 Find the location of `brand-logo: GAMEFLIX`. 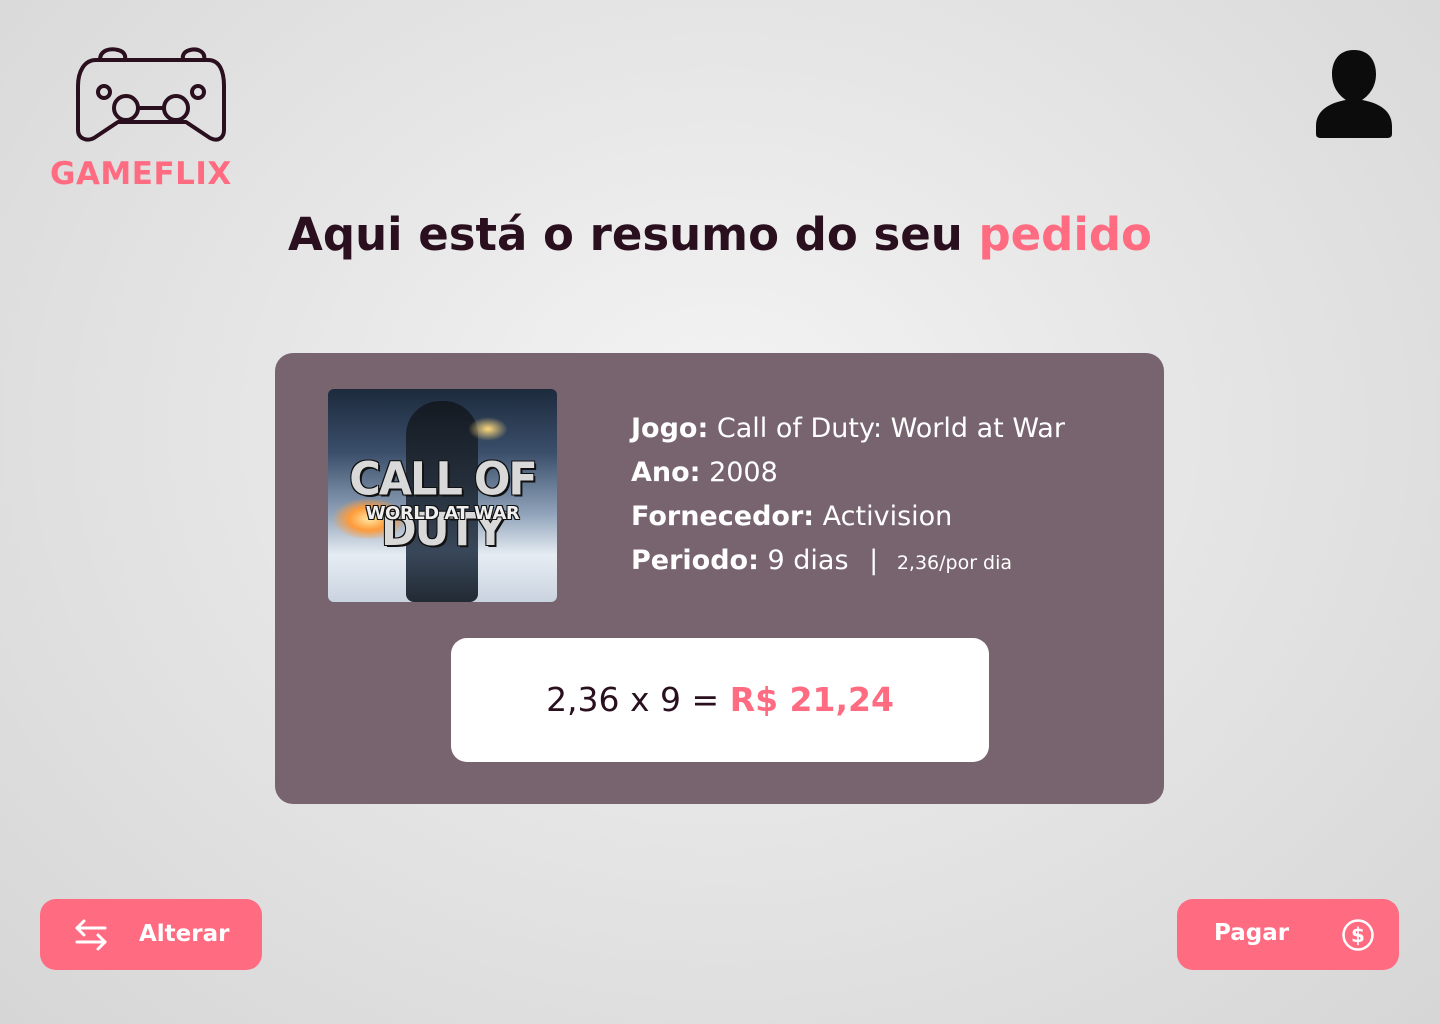

brand-logo: GAMEFLIX is located at coordinates (152, 121).